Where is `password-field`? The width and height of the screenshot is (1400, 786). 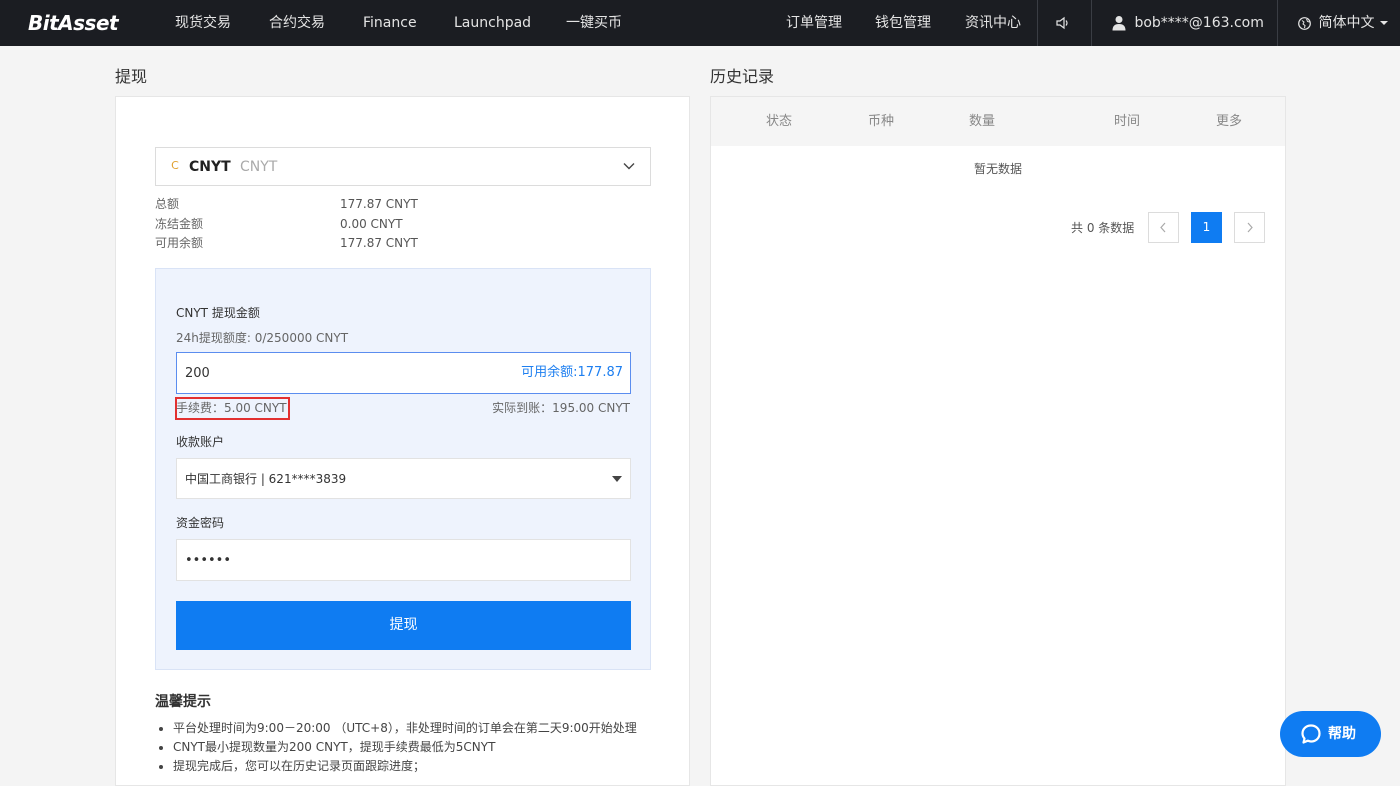 password-field is located at coordinates (403, 560).